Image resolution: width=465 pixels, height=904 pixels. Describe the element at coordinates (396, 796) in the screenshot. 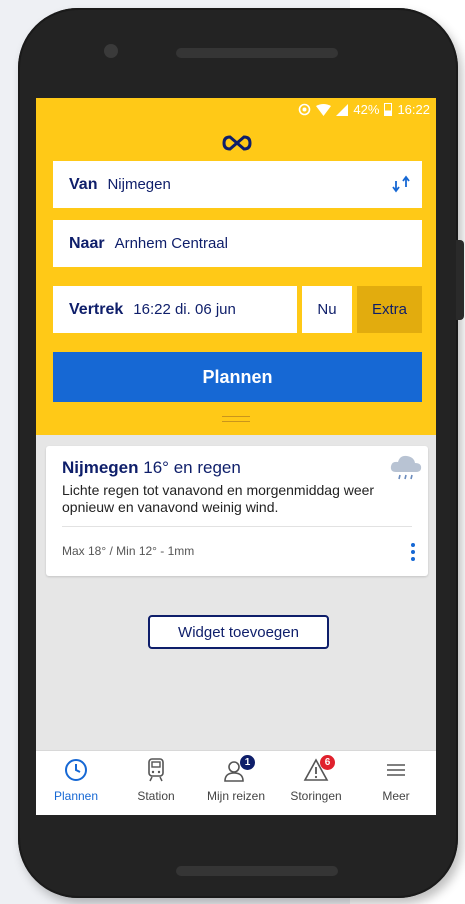

I see `nav-label-meer: Meer` at that location.